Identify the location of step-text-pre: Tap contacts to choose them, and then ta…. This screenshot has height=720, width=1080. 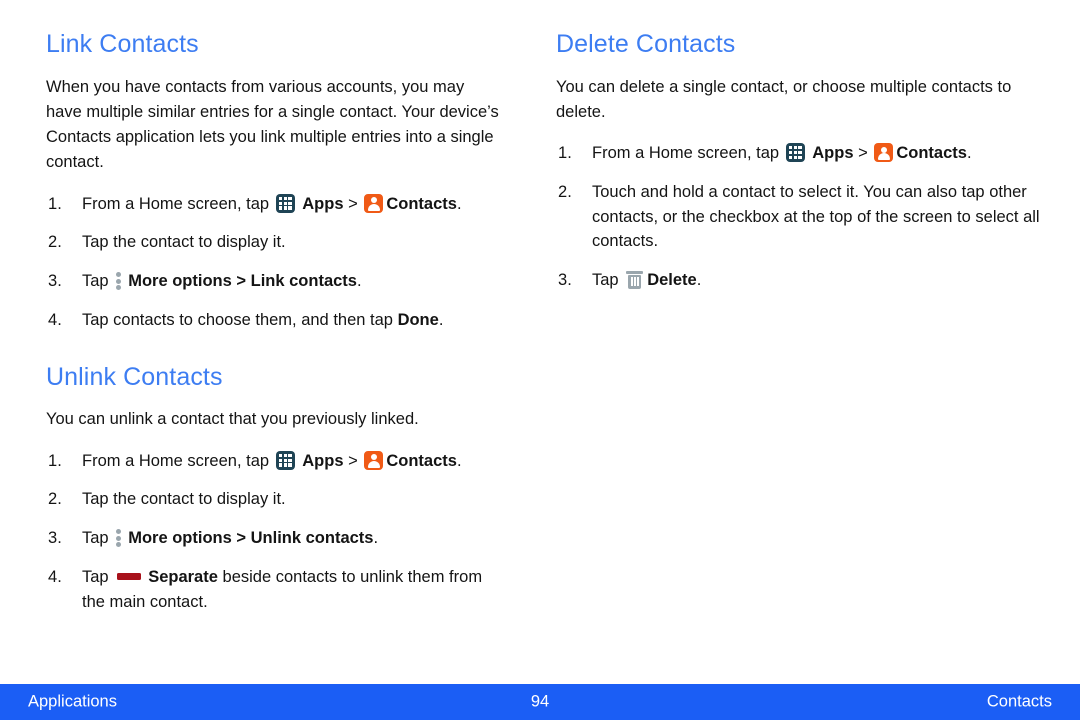
(237, 319).